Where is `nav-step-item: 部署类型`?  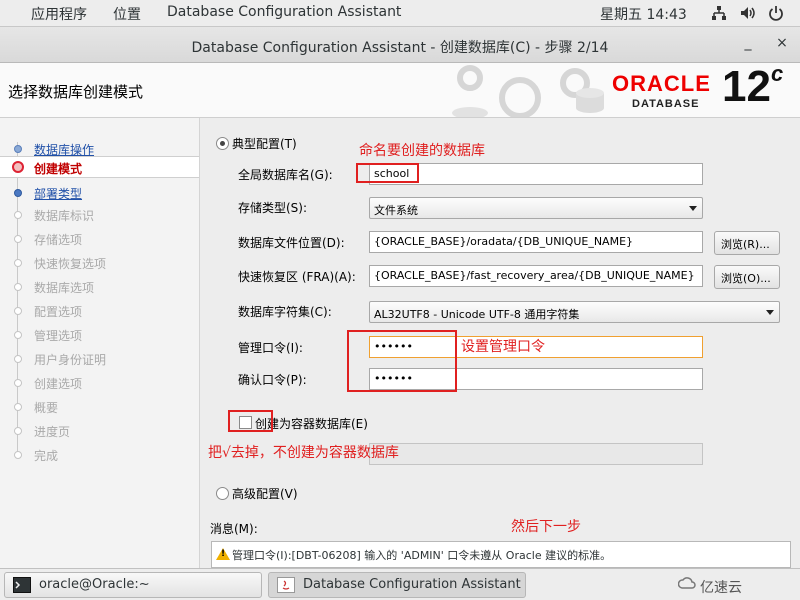
nav-step-item: 部署类型 is located at coordinates (99, 193).